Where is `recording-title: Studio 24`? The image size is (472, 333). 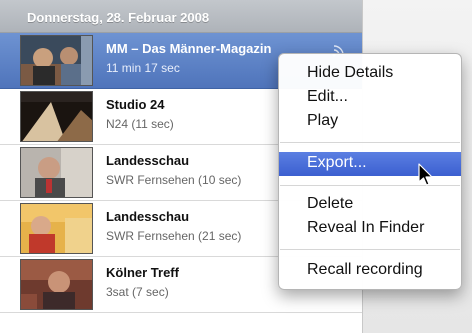
recording-title: Studio 24 is located at coordinates (135, 104).